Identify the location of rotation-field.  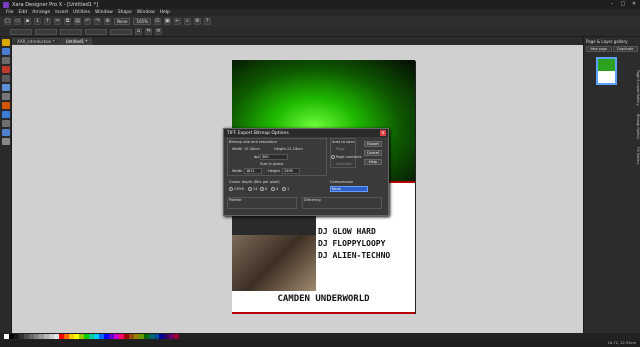
(121, 31).